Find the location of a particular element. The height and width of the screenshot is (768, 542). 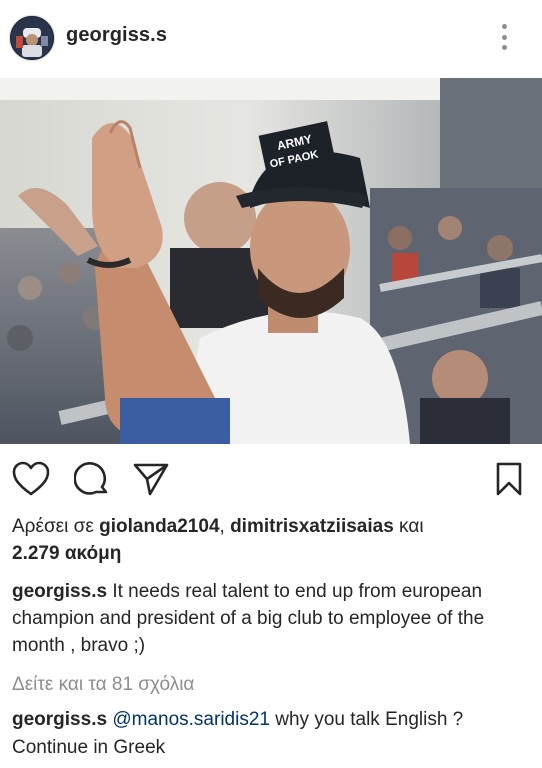

more-options-icon is located at coordinates (504, 37).